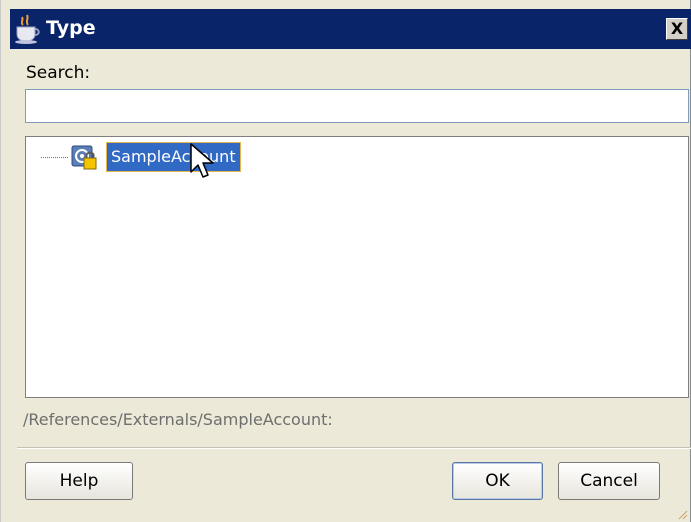  What do you see at coordinates (173, 157) in the screenshot?
I see `tree-item-sampleaccount: SampleAccount` at bounding box center [173, 157].